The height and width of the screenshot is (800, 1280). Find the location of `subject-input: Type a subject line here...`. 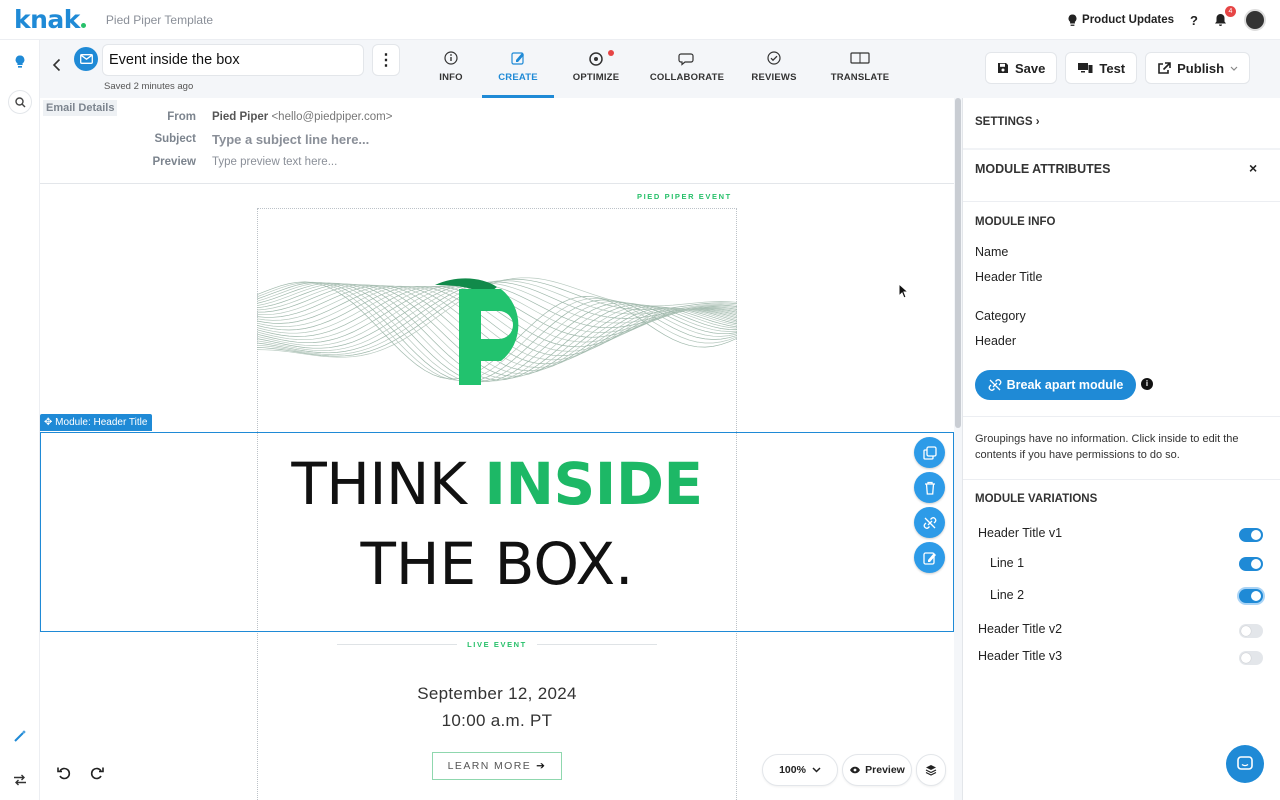

subject-input: Type a subject line here... is located at coordinates (290, 139).